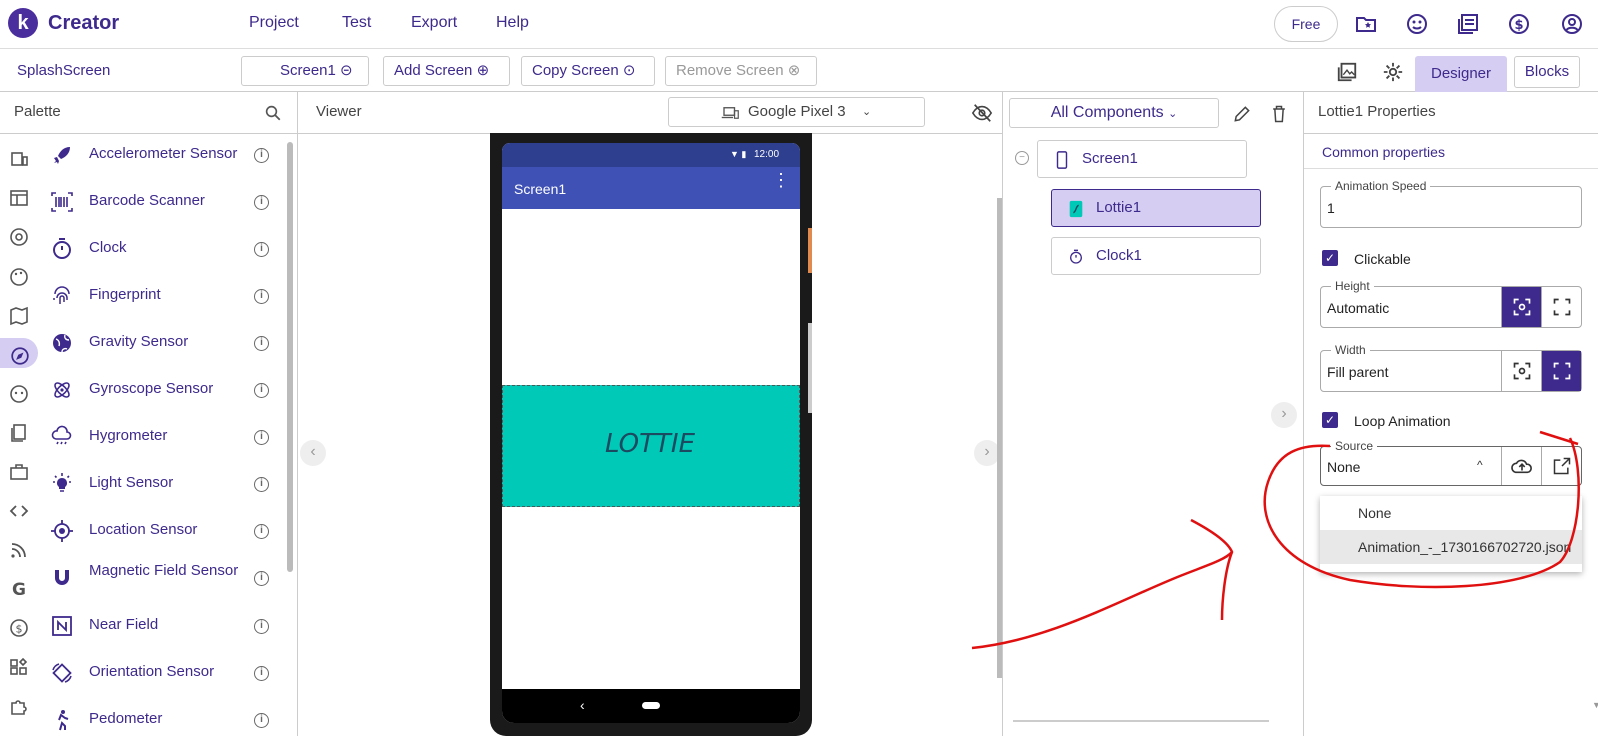 This screenshot has height=736, width=1598. What do you see at coordinates (19, 628) in the screenshot?
I see `category-monetization-icon: $` at bounding box center [19, 628].